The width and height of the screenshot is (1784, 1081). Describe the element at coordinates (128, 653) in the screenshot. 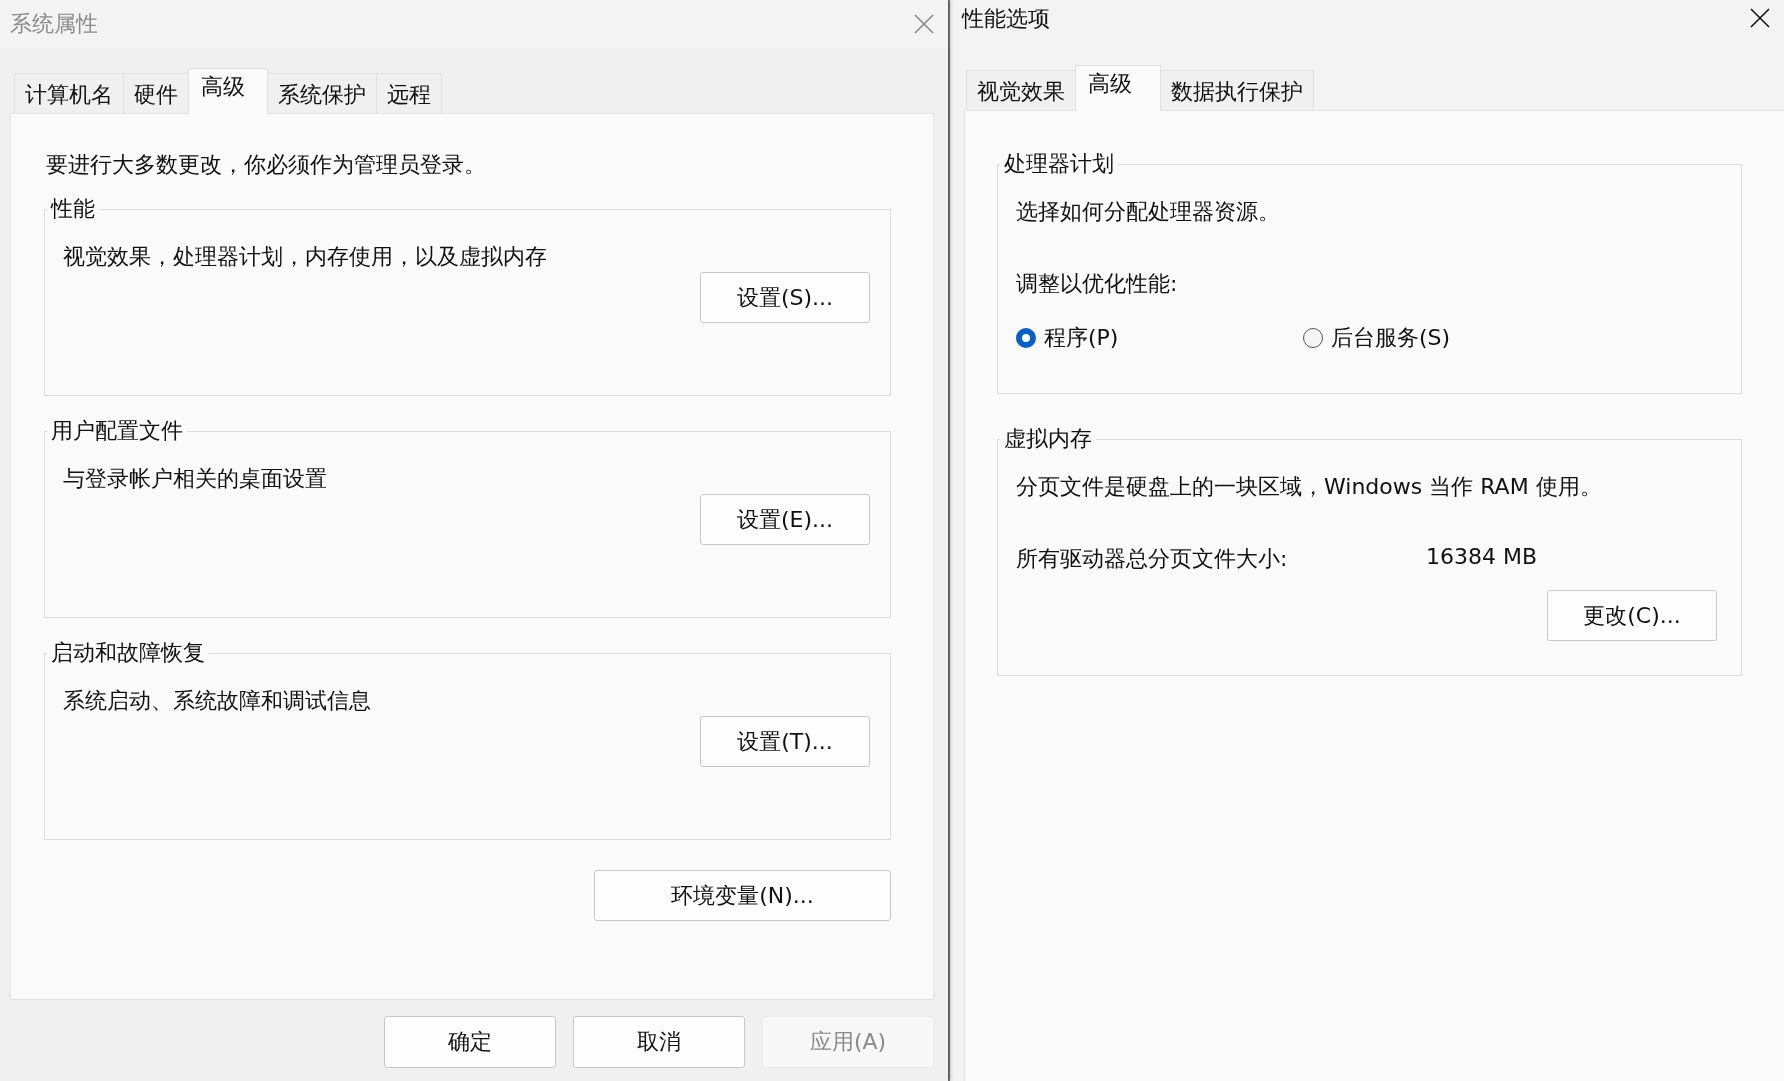

I see `group-title: 启动和故障恢复` at that location.